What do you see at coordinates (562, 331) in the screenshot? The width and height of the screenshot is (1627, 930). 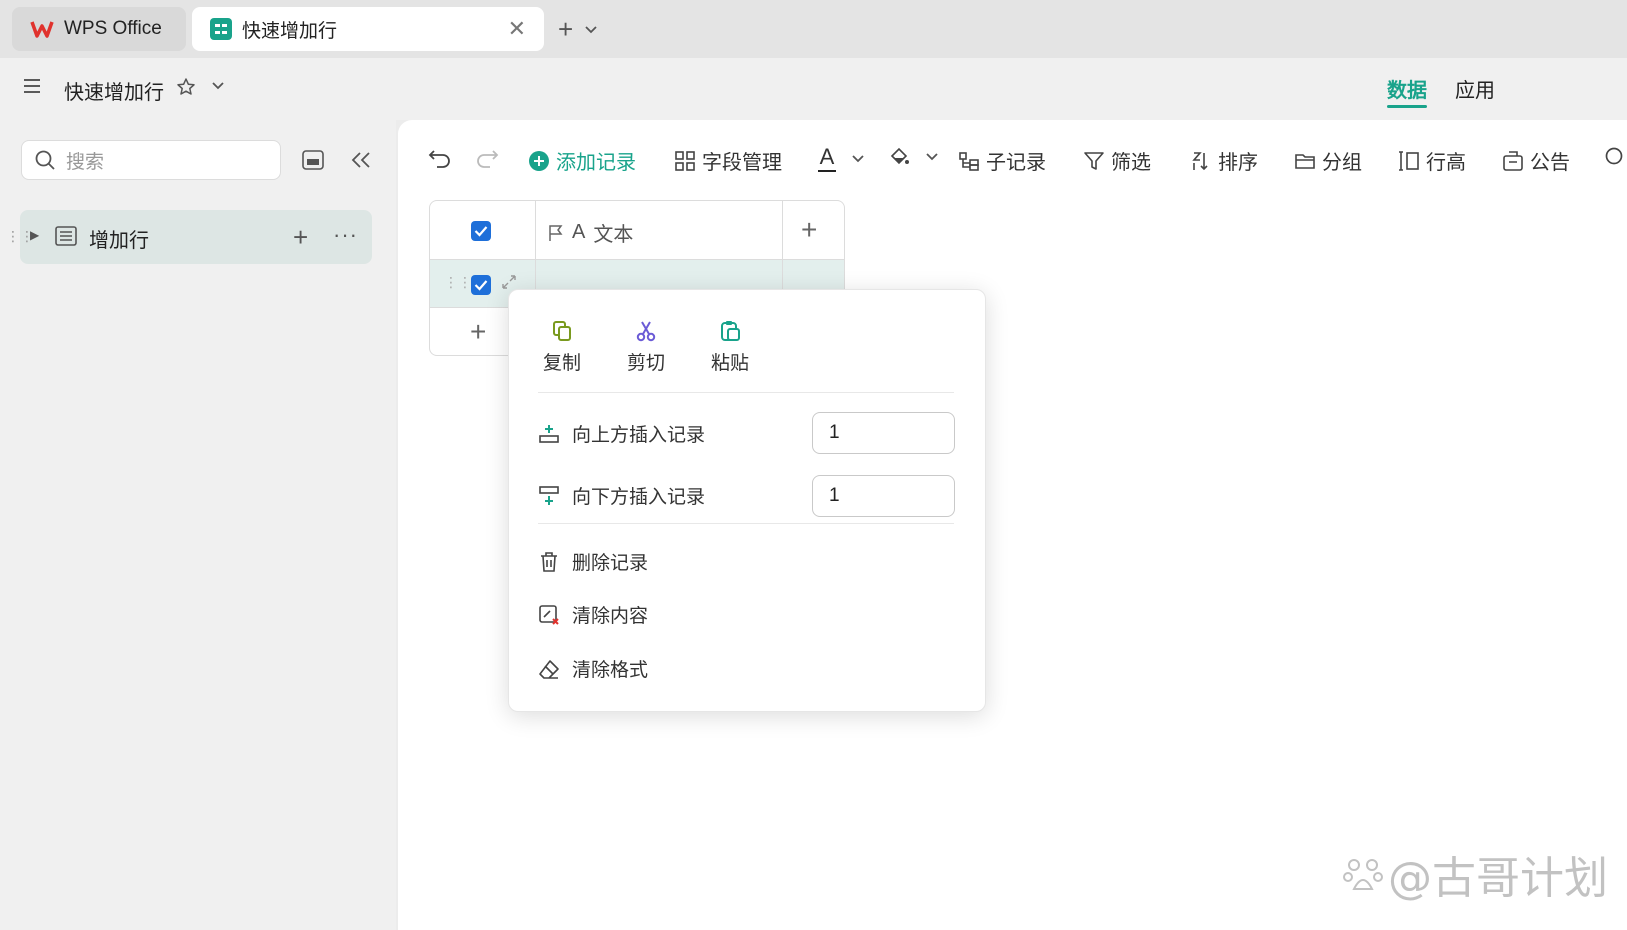 I see `copy-icon` at bounding box center [562, 331].